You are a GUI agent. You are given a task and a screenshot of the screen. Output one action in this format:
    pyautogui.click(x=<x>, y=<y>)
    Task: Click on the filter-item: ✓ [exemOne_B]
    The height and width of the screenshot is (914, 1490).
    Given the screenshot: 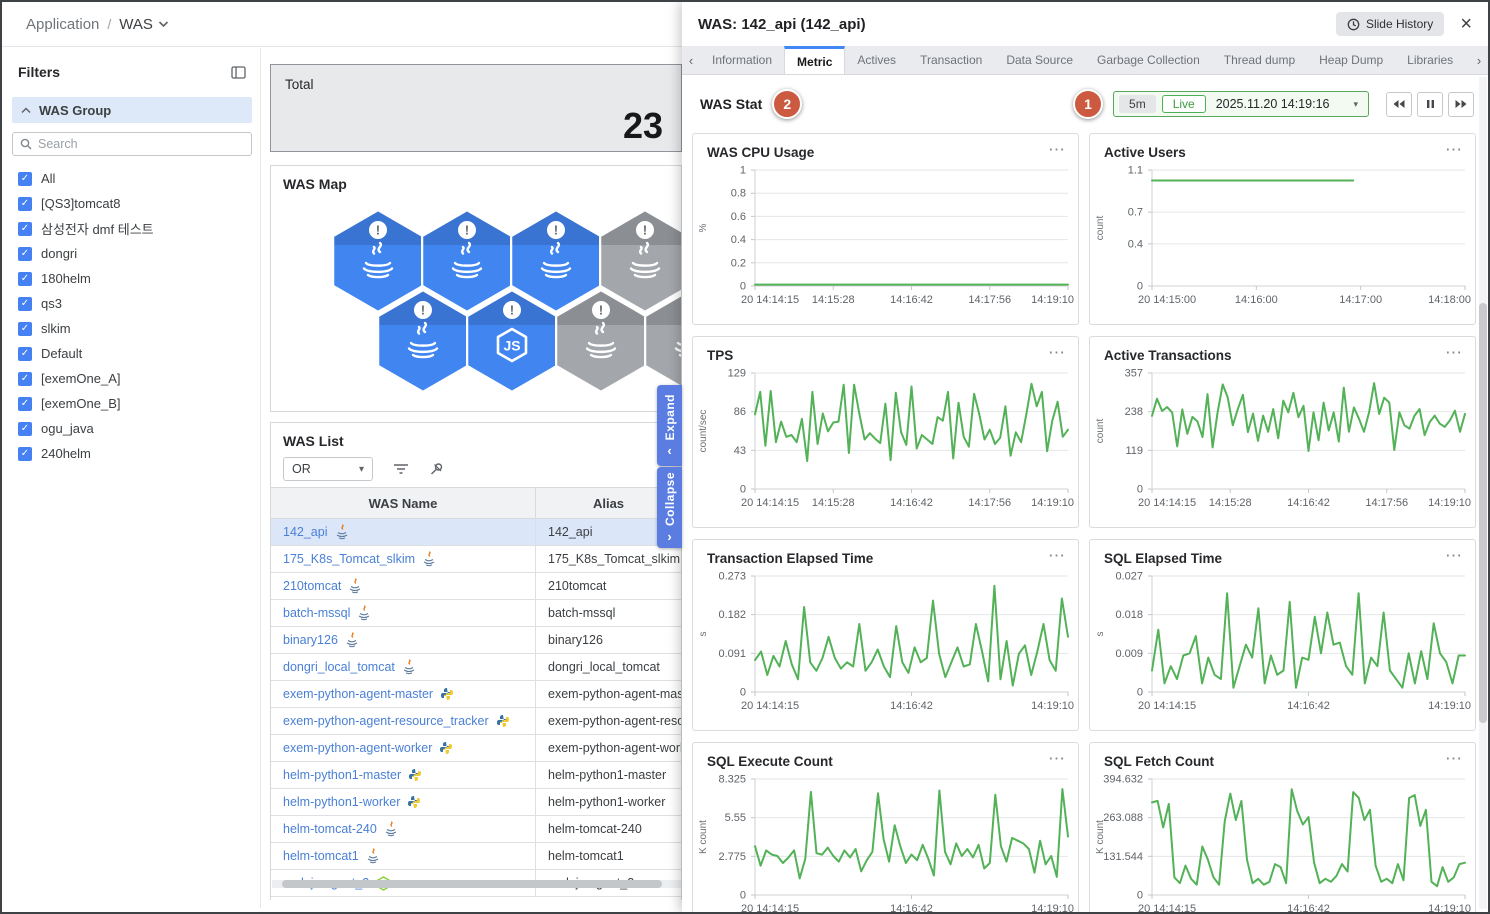 What is the action you would take?
    pyautogui.click(x=132, y=403)
    